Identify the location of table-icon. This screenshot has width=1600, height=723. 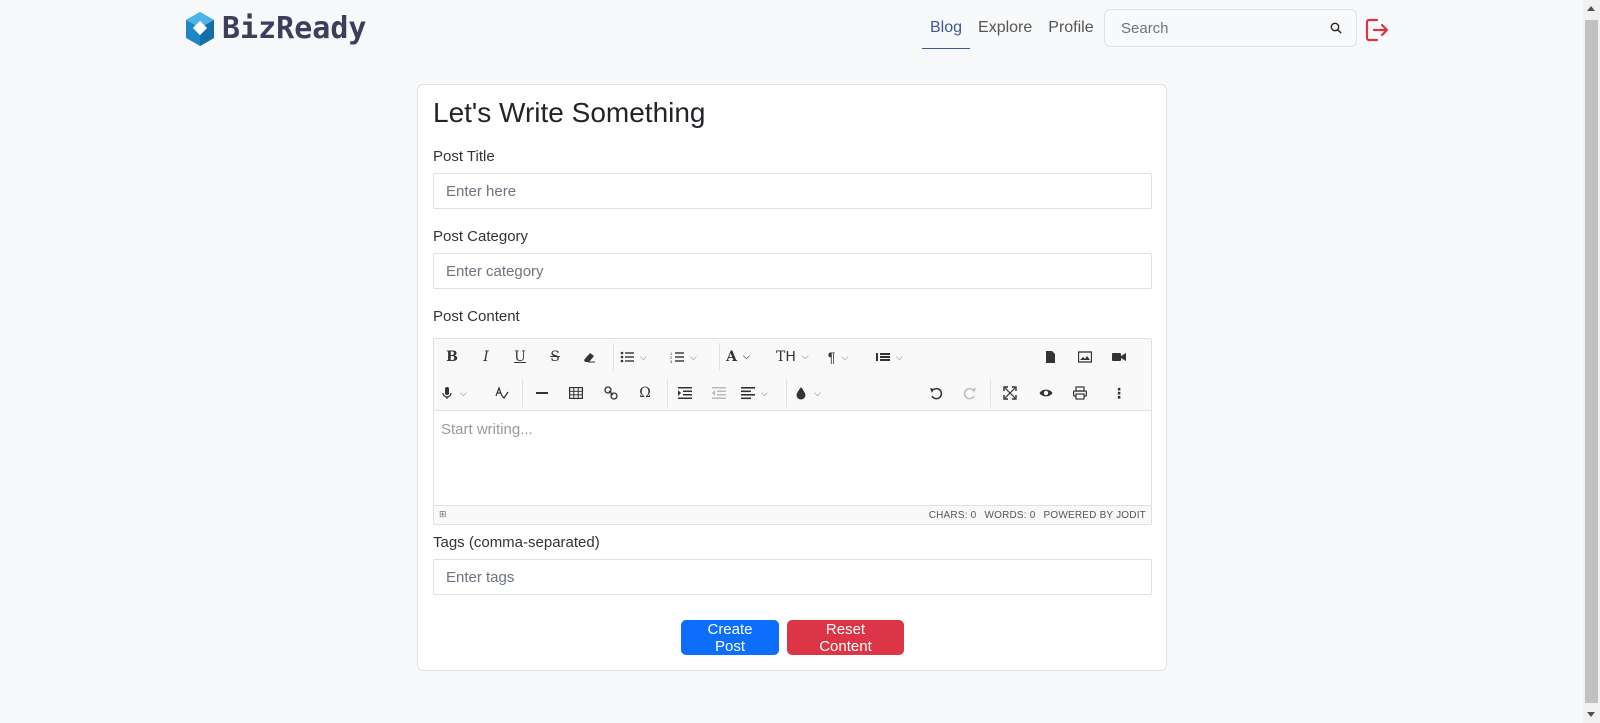
(576, 393).